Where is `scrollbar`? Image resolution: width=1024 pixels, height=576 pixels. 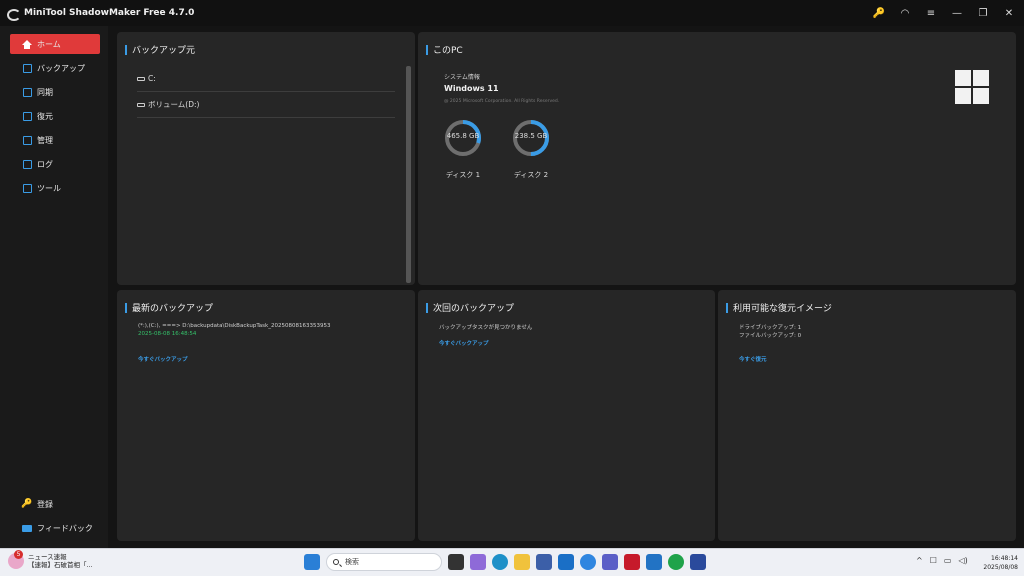
scrollbar is located at coordinates (408, 174).